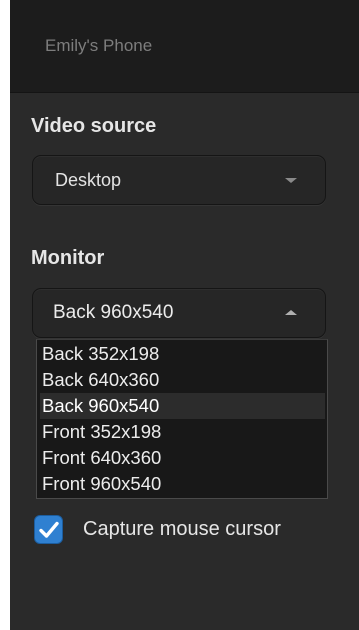  I want to click on video-source-select: Desktop, so click(179, 180).